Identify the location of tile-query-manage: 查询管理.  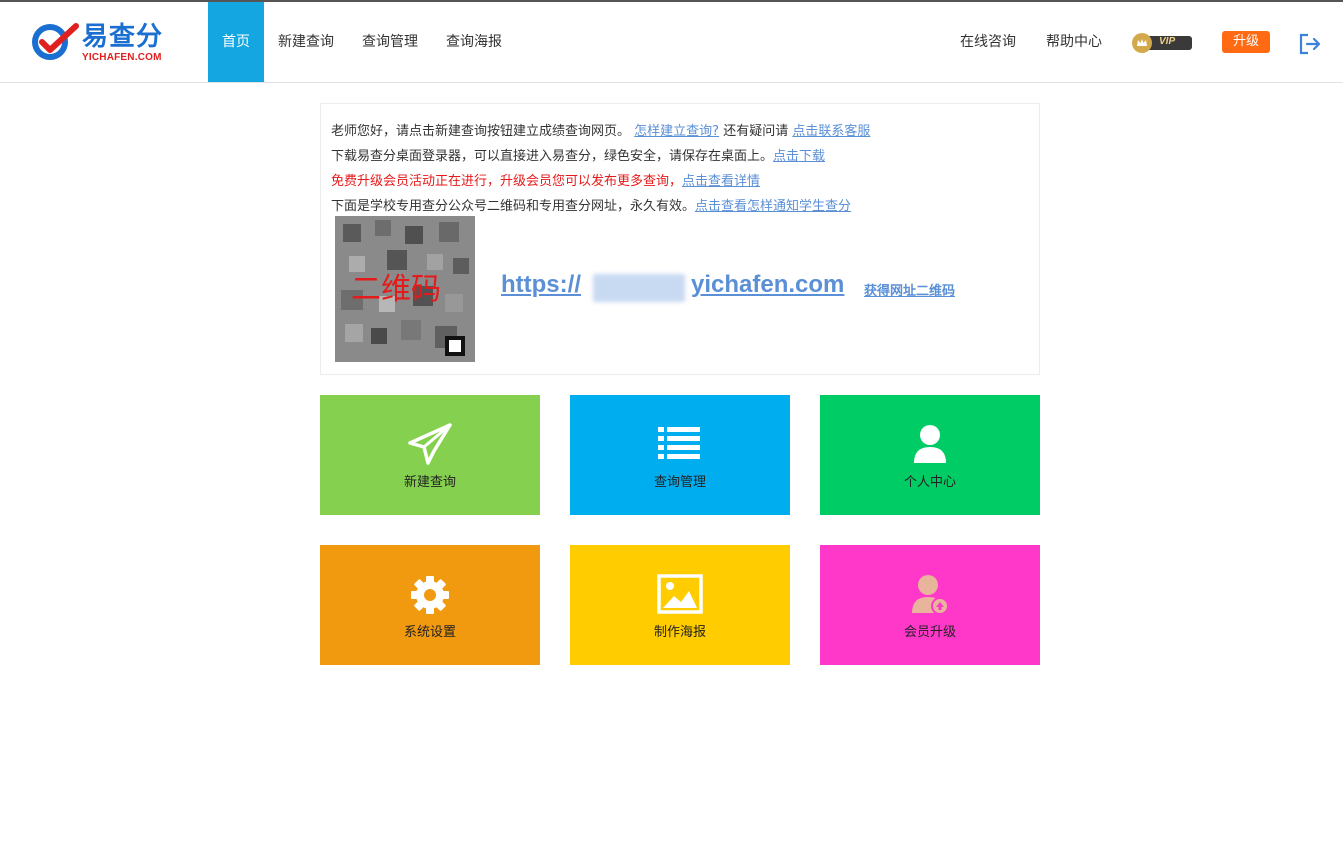
(680, 455).